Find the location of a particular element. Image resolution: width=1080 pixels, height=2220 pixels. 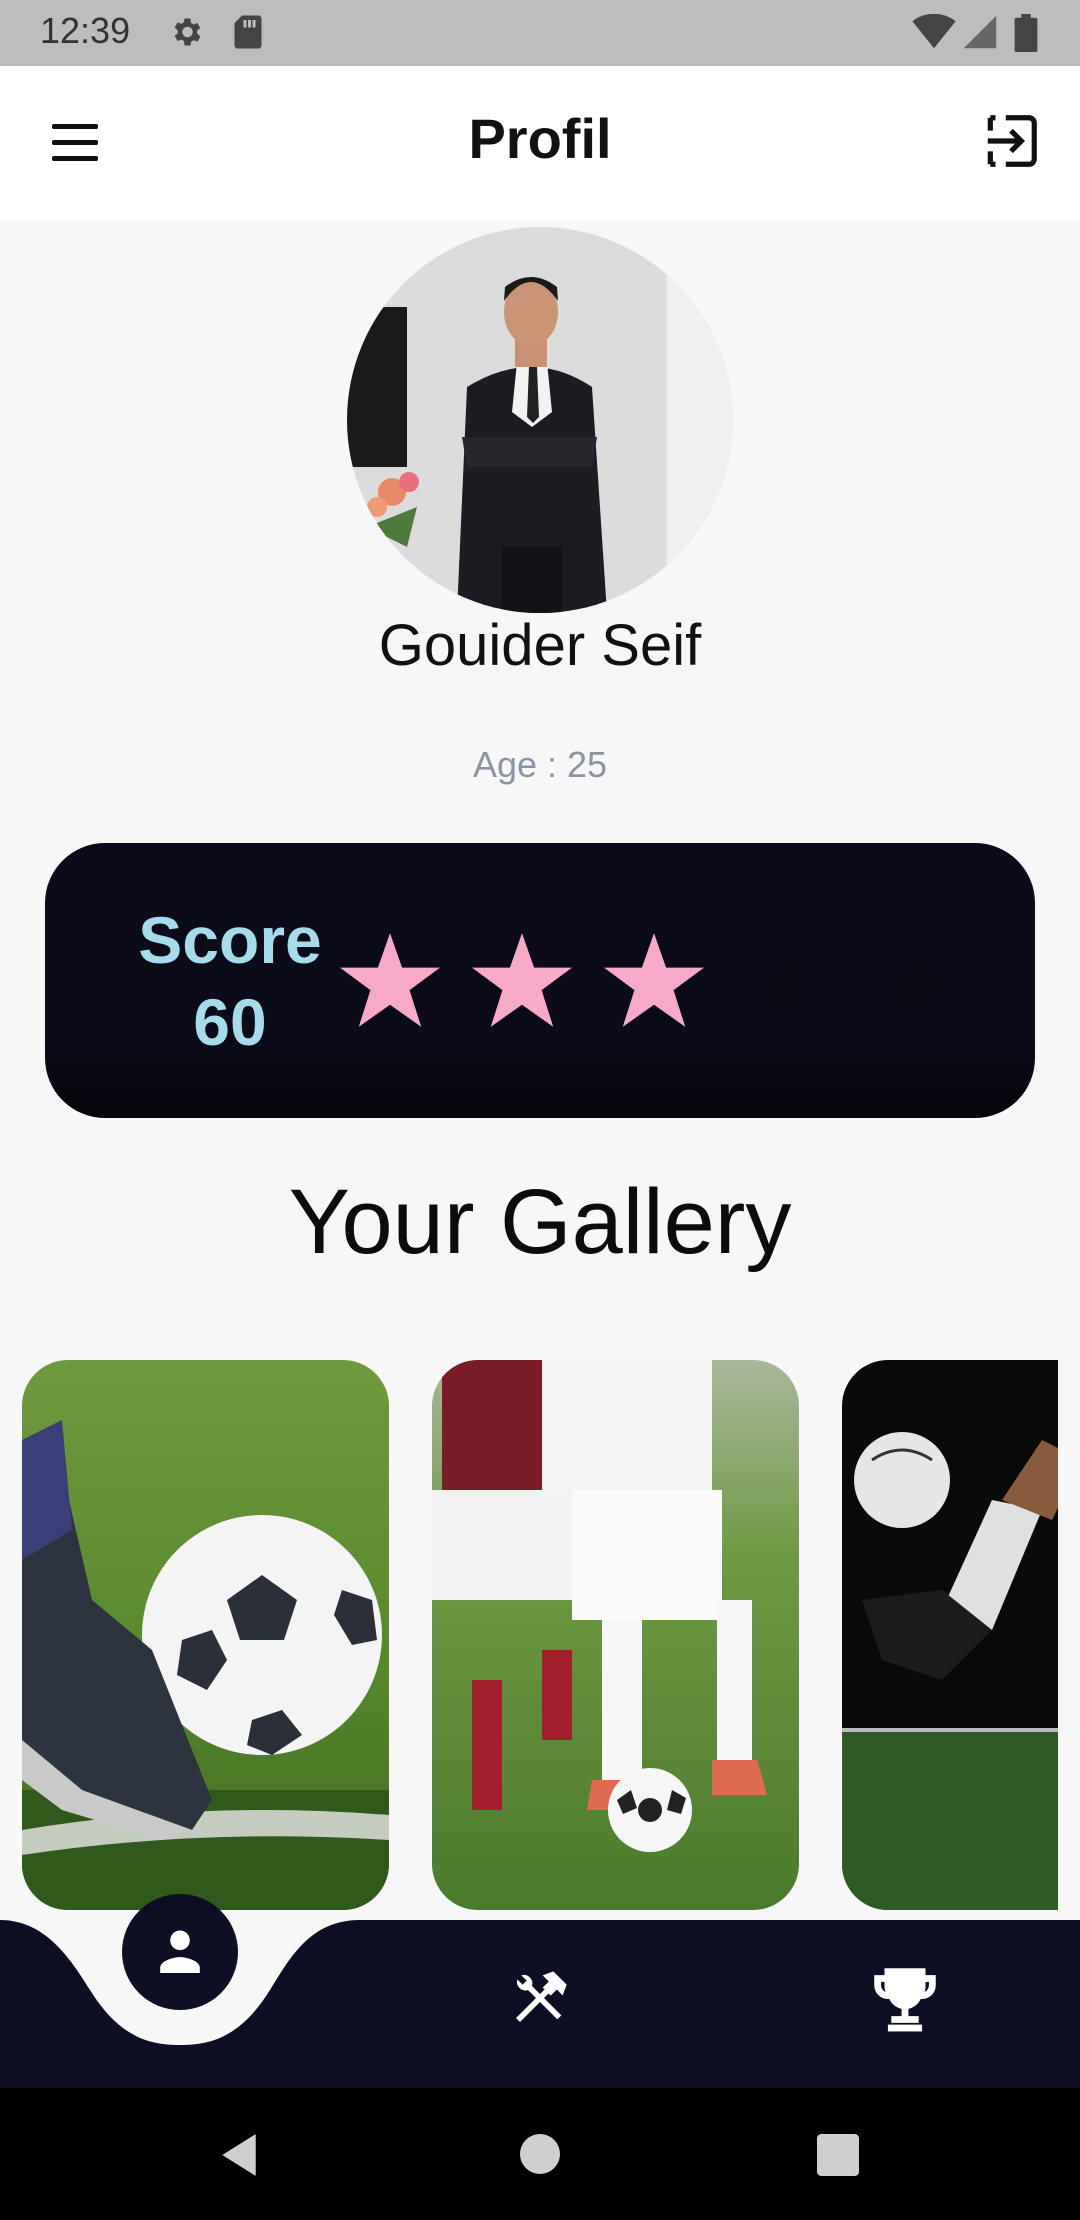

person-icon is located at coordinates (180, 1951).